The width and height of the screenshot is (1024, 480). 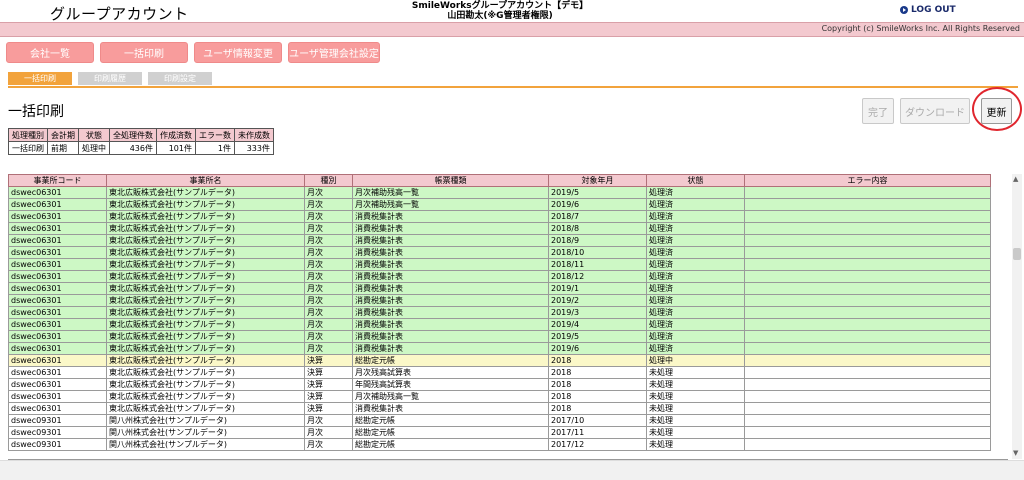 What do you see at coordinates (40, 78) in the screenshot?
I see `tab-bulk-print: 一括印刷` at bounding box center [40, 78].